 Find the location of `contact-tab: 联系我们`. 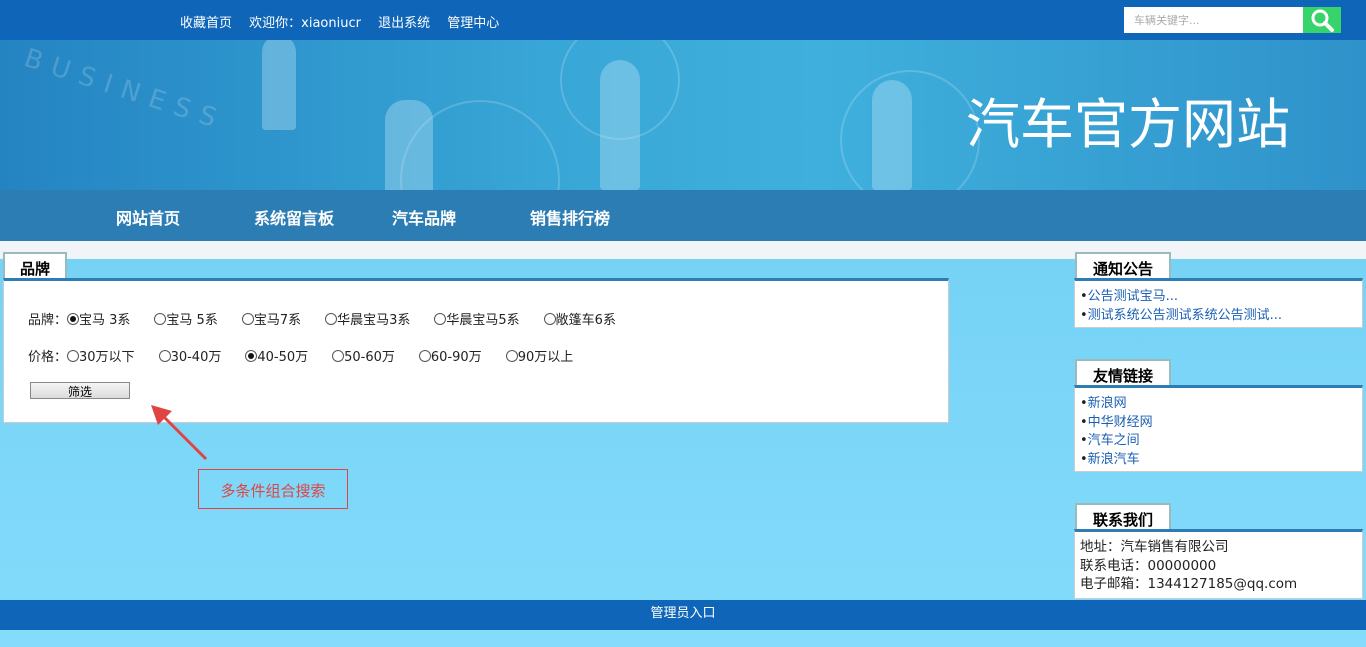

contact-tab: 联系我们 is located at coordinates (1123, 517).